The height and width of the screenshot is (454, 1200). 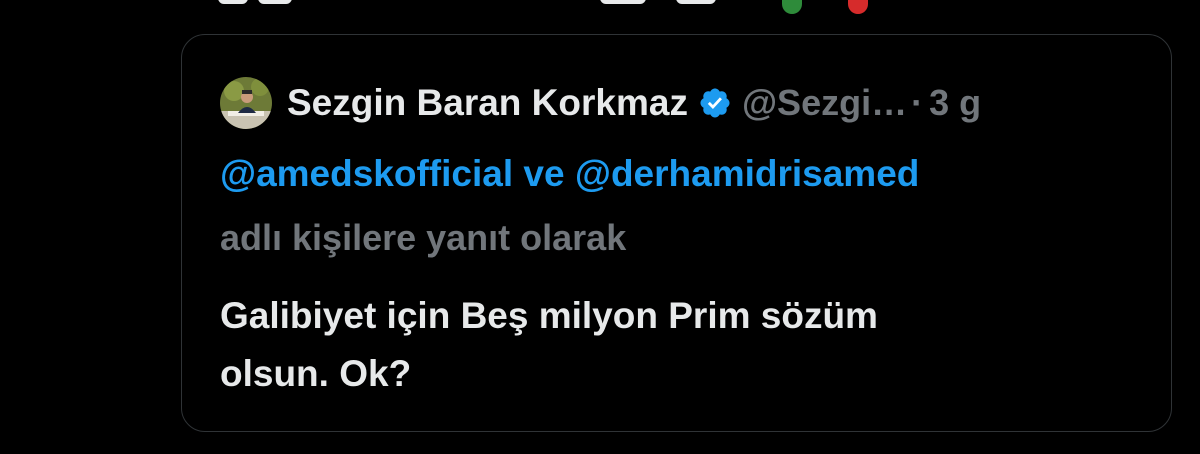 I want to click on parent-tweet-fragment, so click(x=600, y=7).